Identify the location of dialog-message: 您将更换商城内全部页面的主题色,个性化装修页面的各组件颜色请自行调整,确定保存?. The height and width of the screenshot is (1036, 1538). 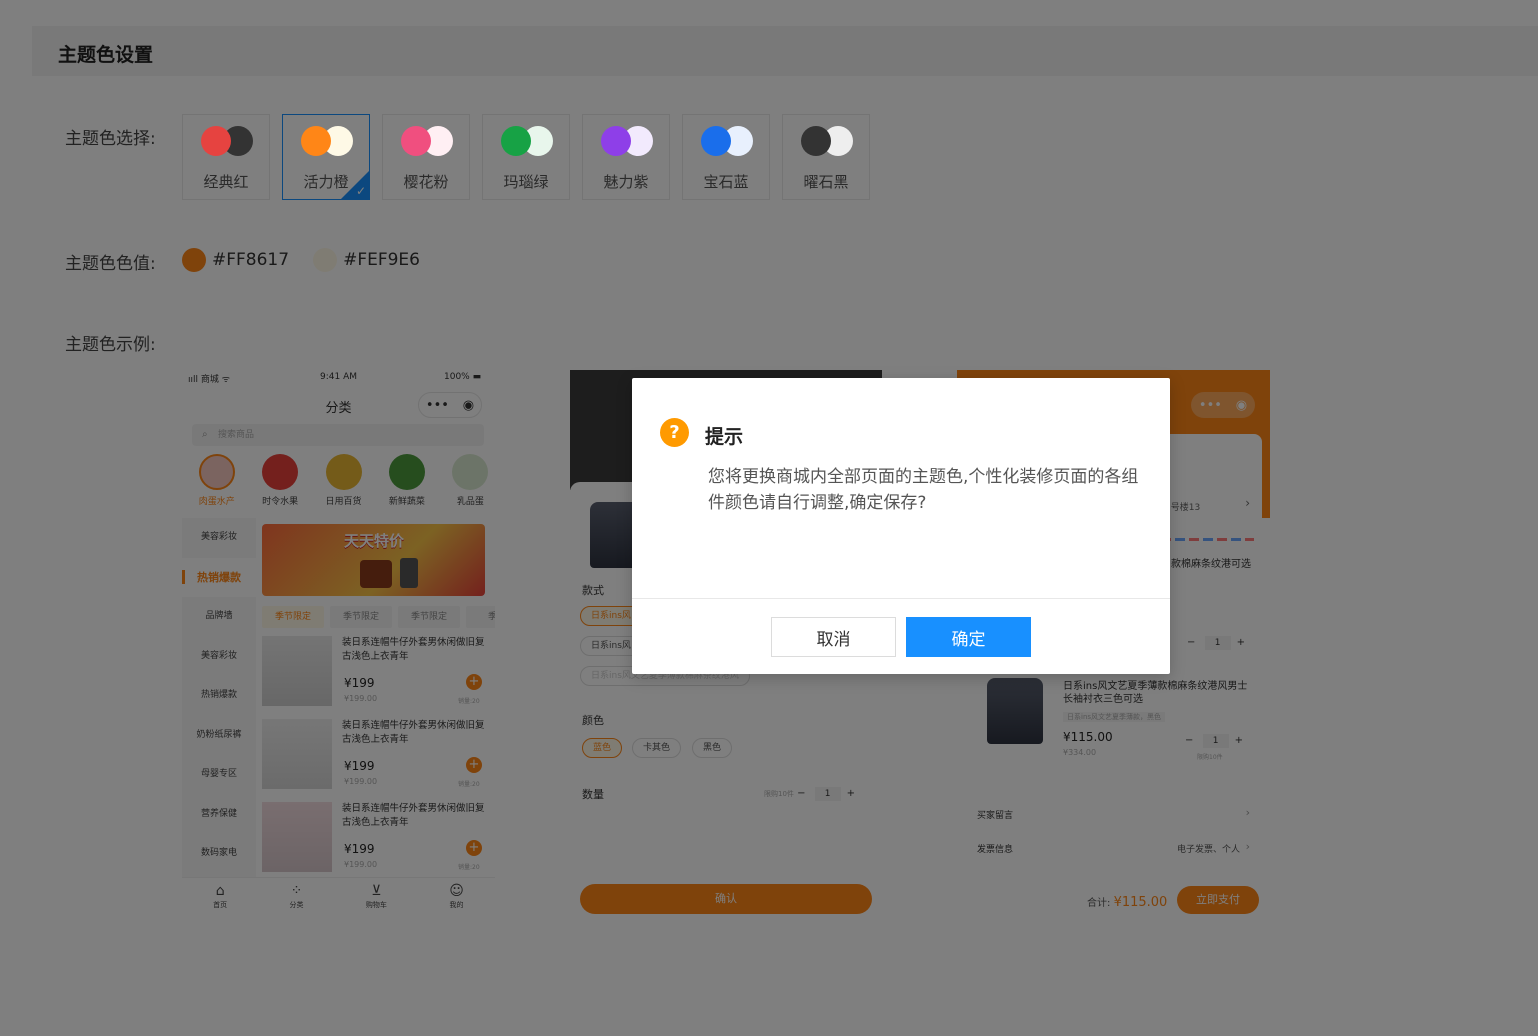
(923, 490).